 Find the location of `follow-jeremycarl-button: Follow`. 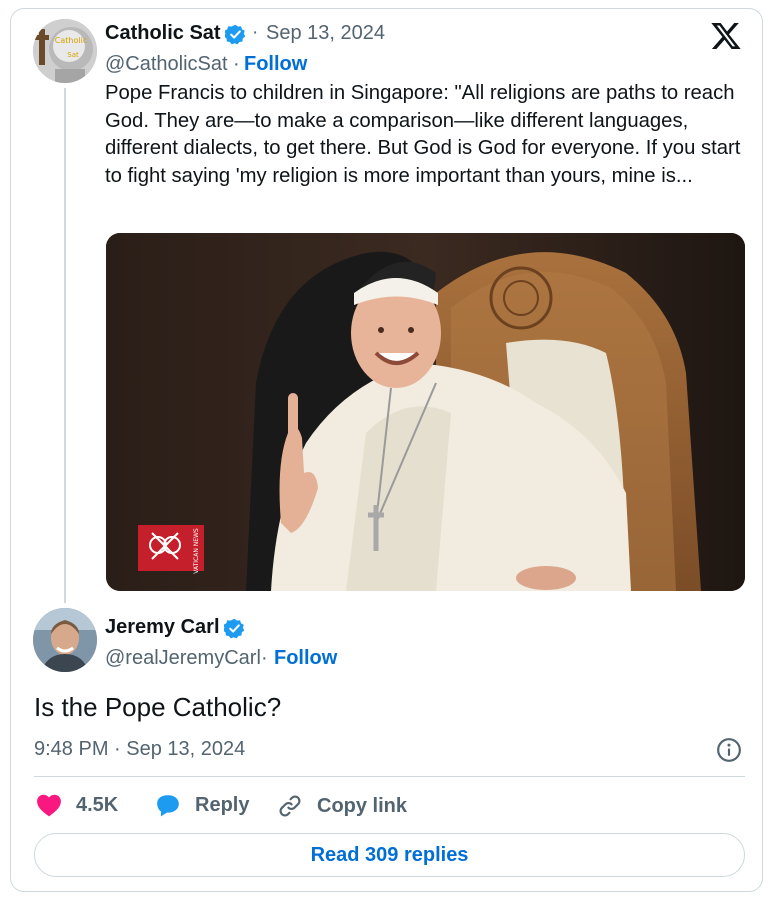

follow-jeremycarl-button: Follow is located at coordinates (305, 658).